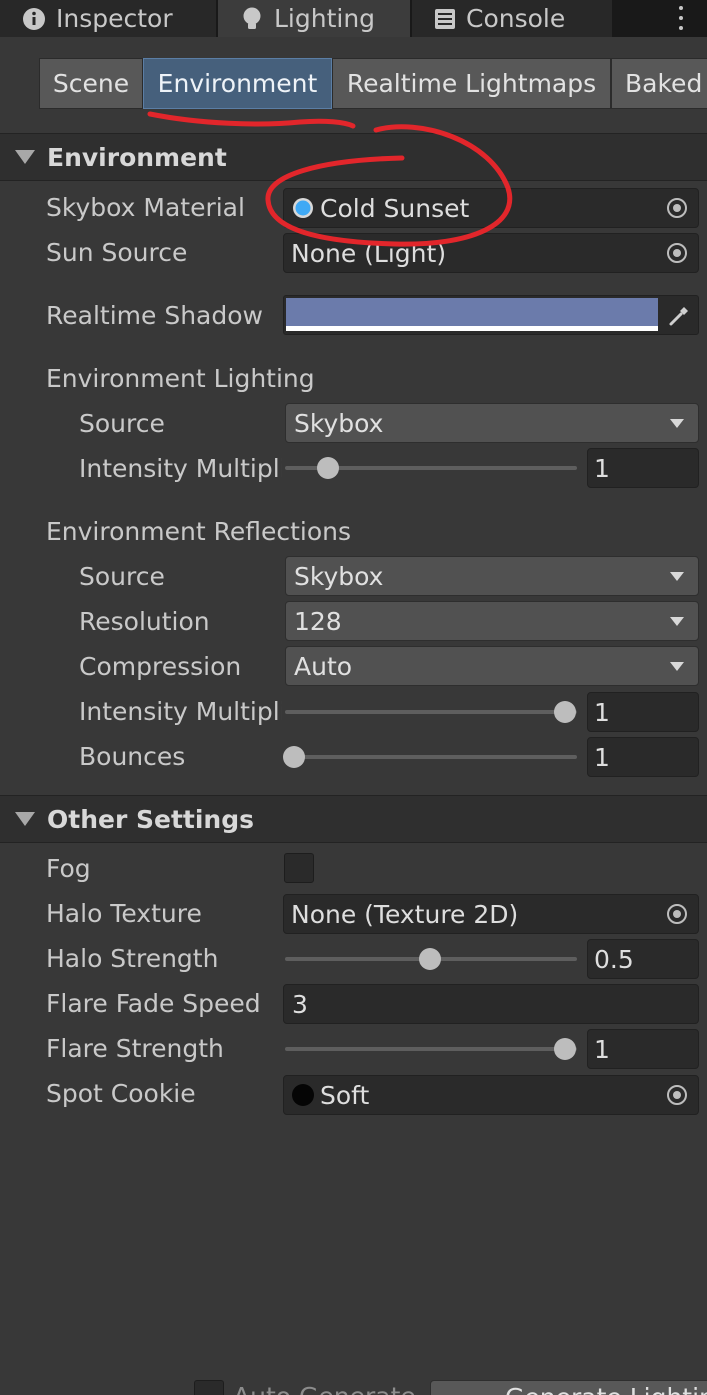  Describe the element at coordinates (339, 423) in the screenshot. I see `lighting-source-value: Skybox` at that location.